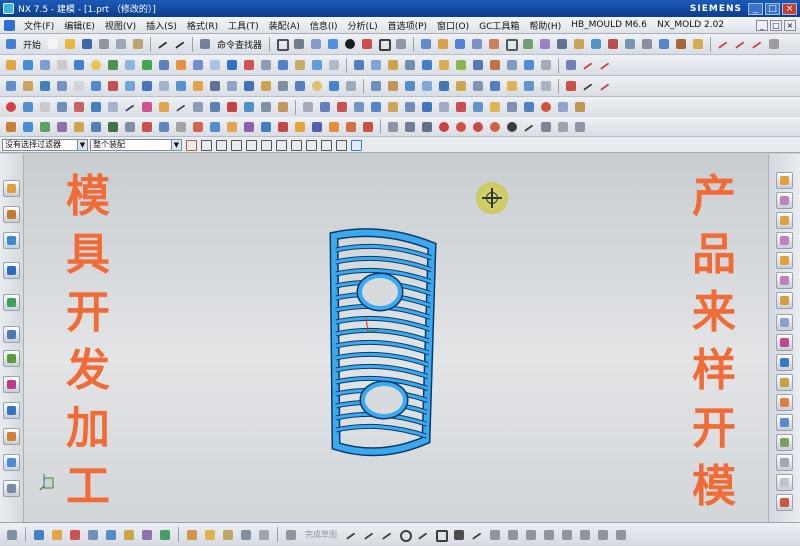 The height and width of the screenshot is (546, 800). Describe the element at coordinates (87, 44) in the screenshot. I see `save-icon` at that location.